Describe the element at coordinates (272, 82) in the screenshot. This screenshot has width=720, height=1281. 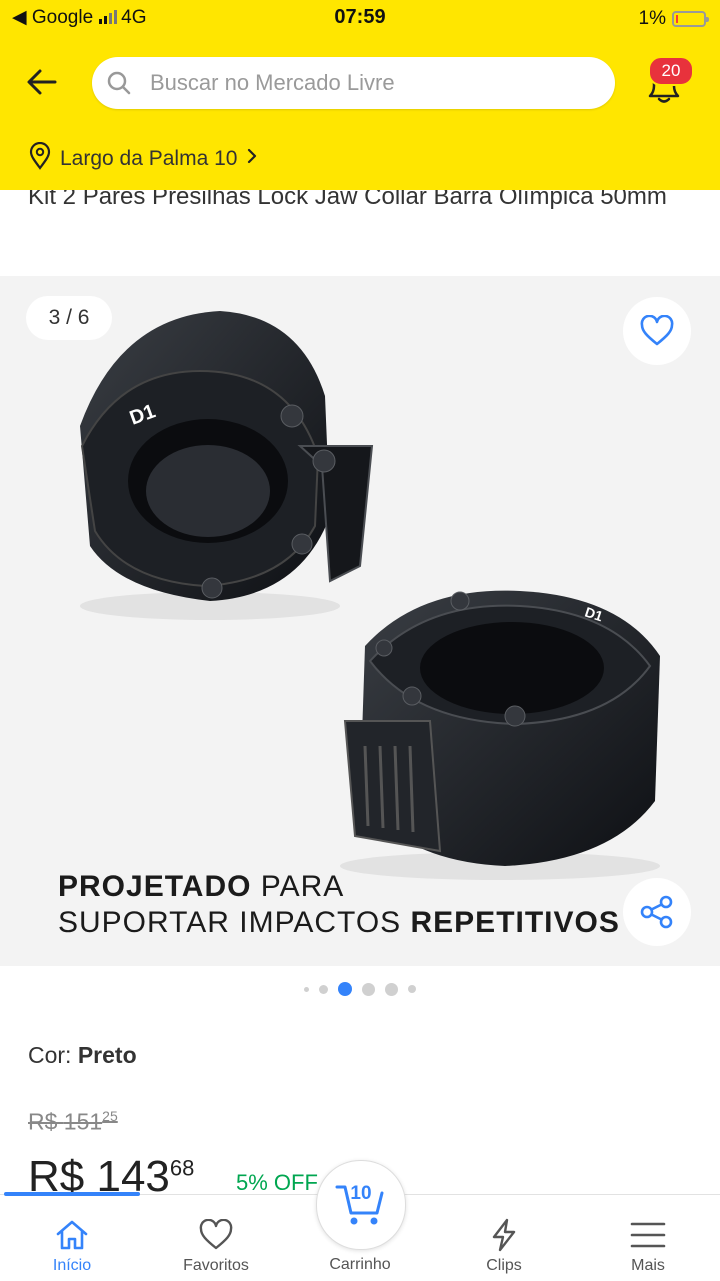
I see `search-placeholder: Buscar no Mercado Livre` at that location.